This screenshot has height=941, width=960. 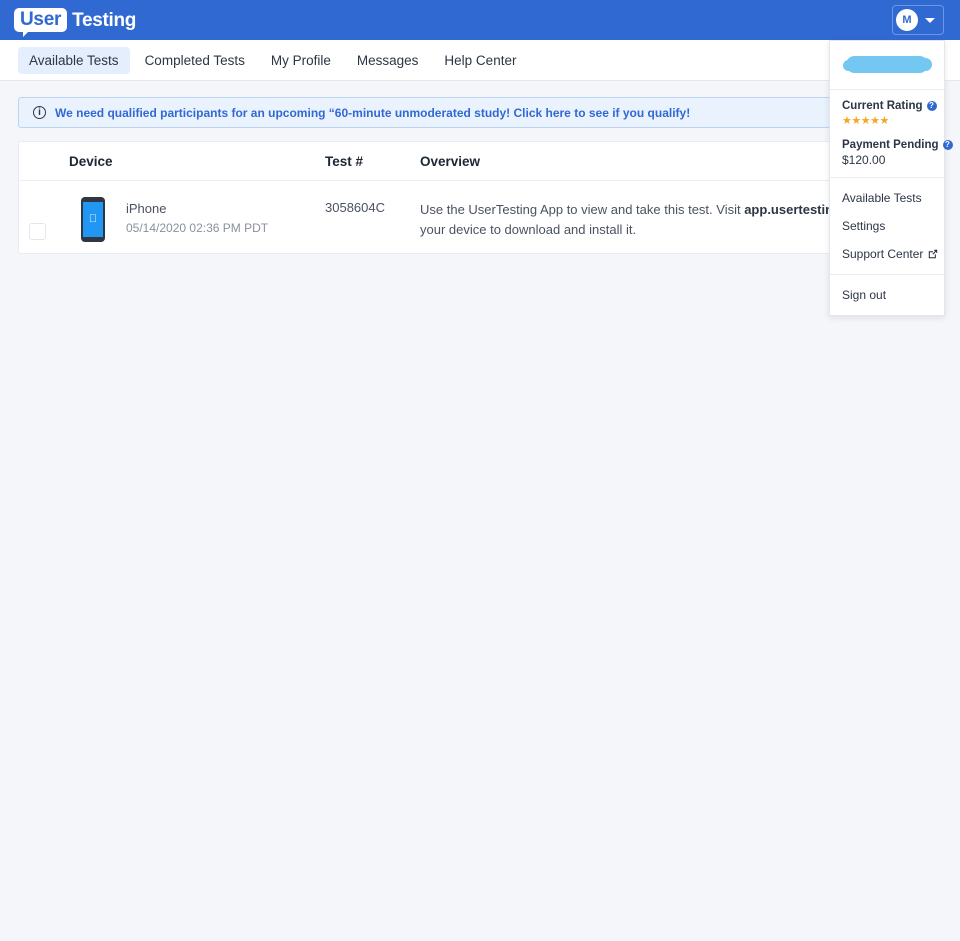 What do you see at coordinates (38, 218) in the screenshot?
I see `row-checkbox-cell` at bounding box center [38, 218].